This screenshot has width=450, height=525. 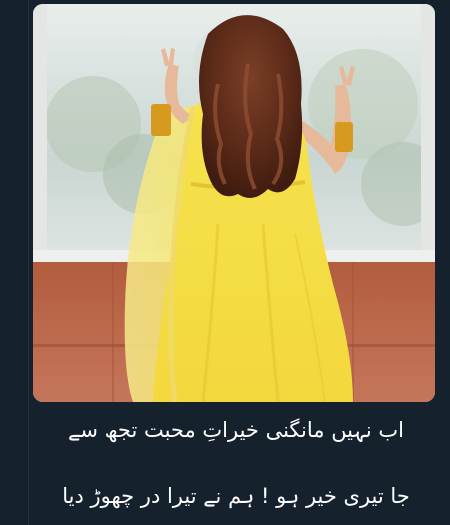 I want to click on left-rail, so click(x=14, y=262).